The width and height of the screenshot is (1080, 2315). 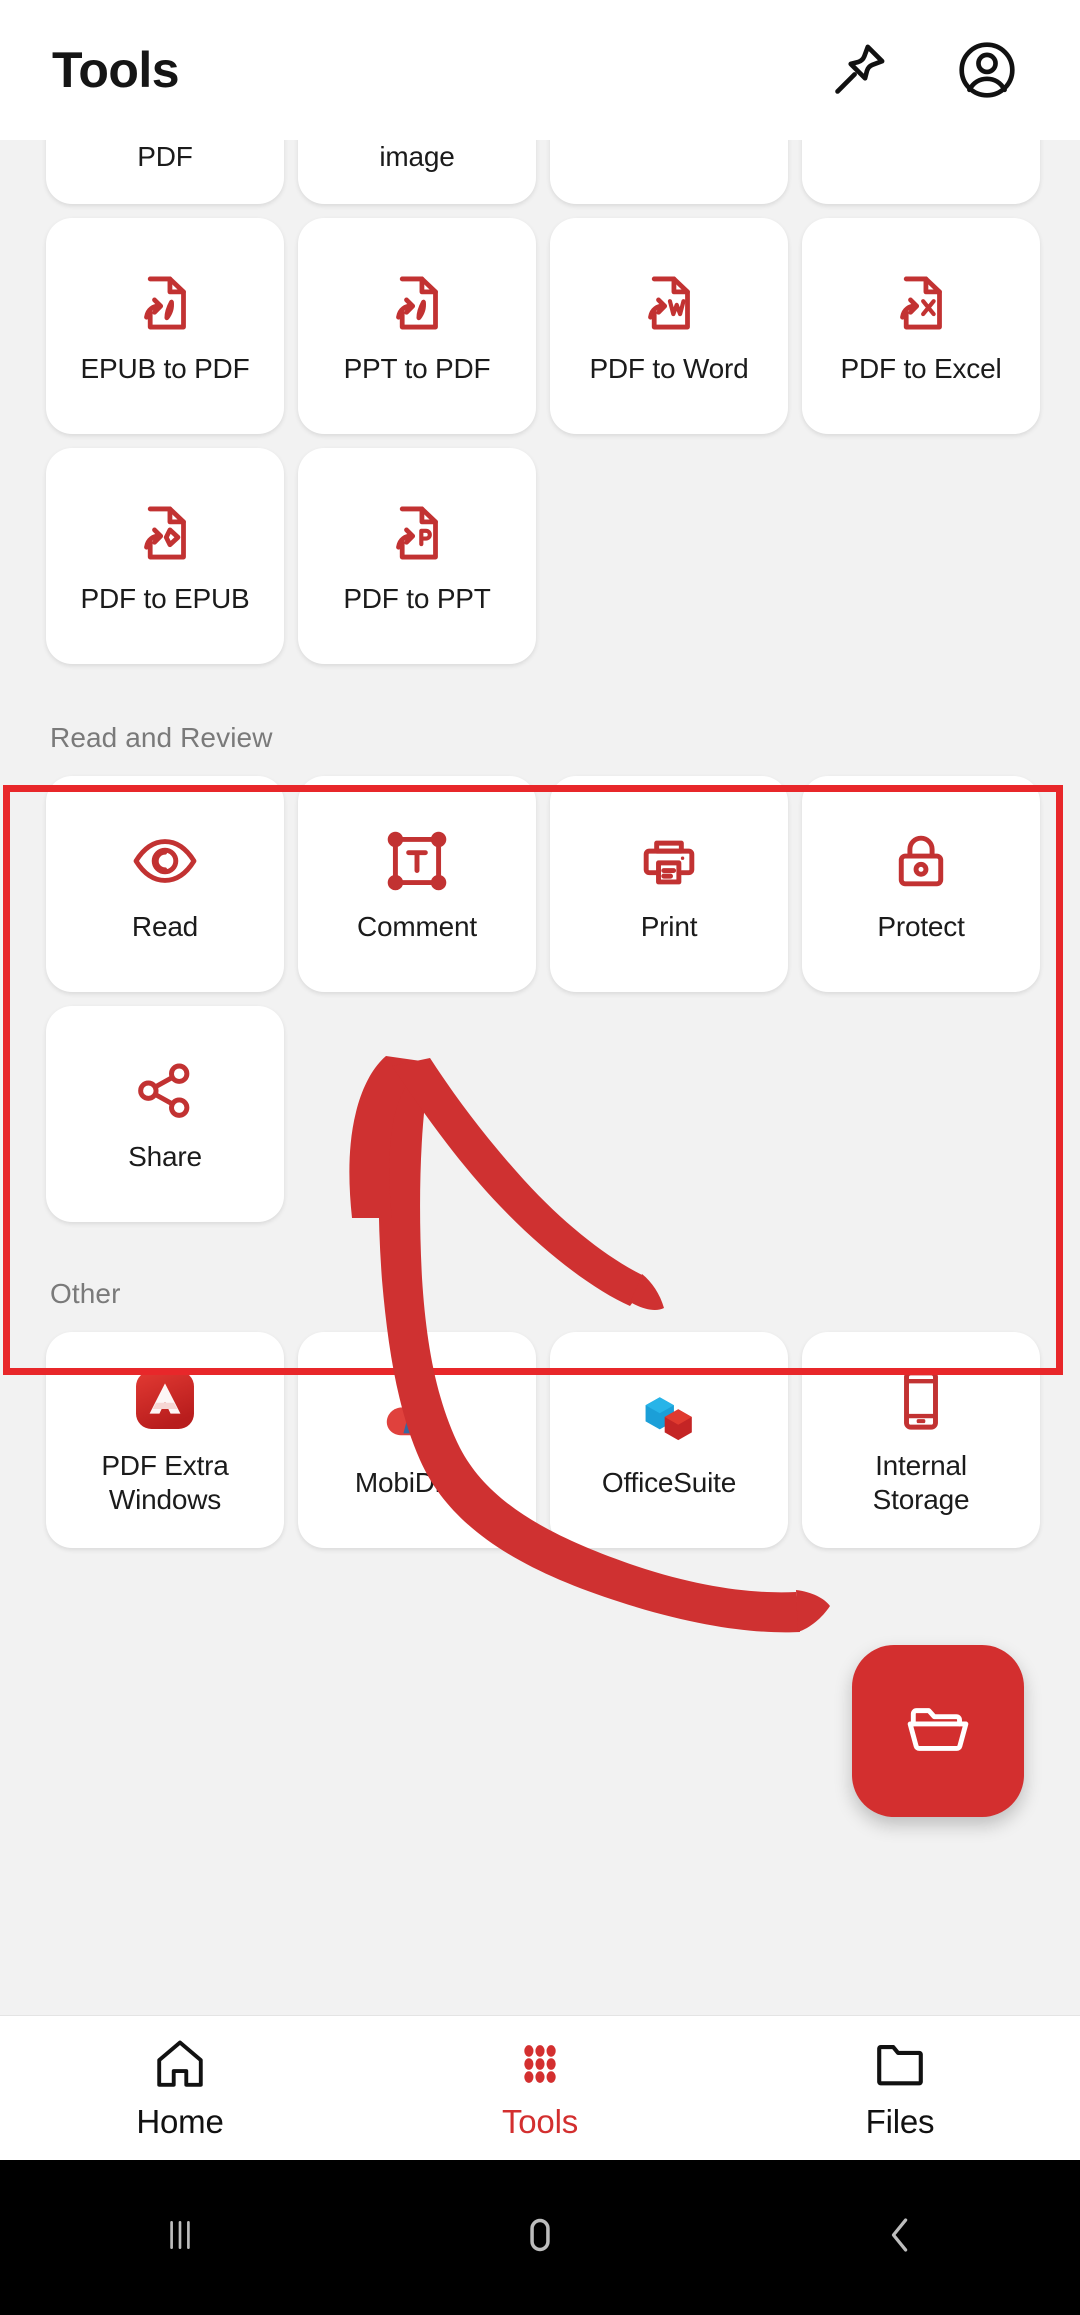 I want to click on tool-card-read: Read, so click(x=165, y=884).